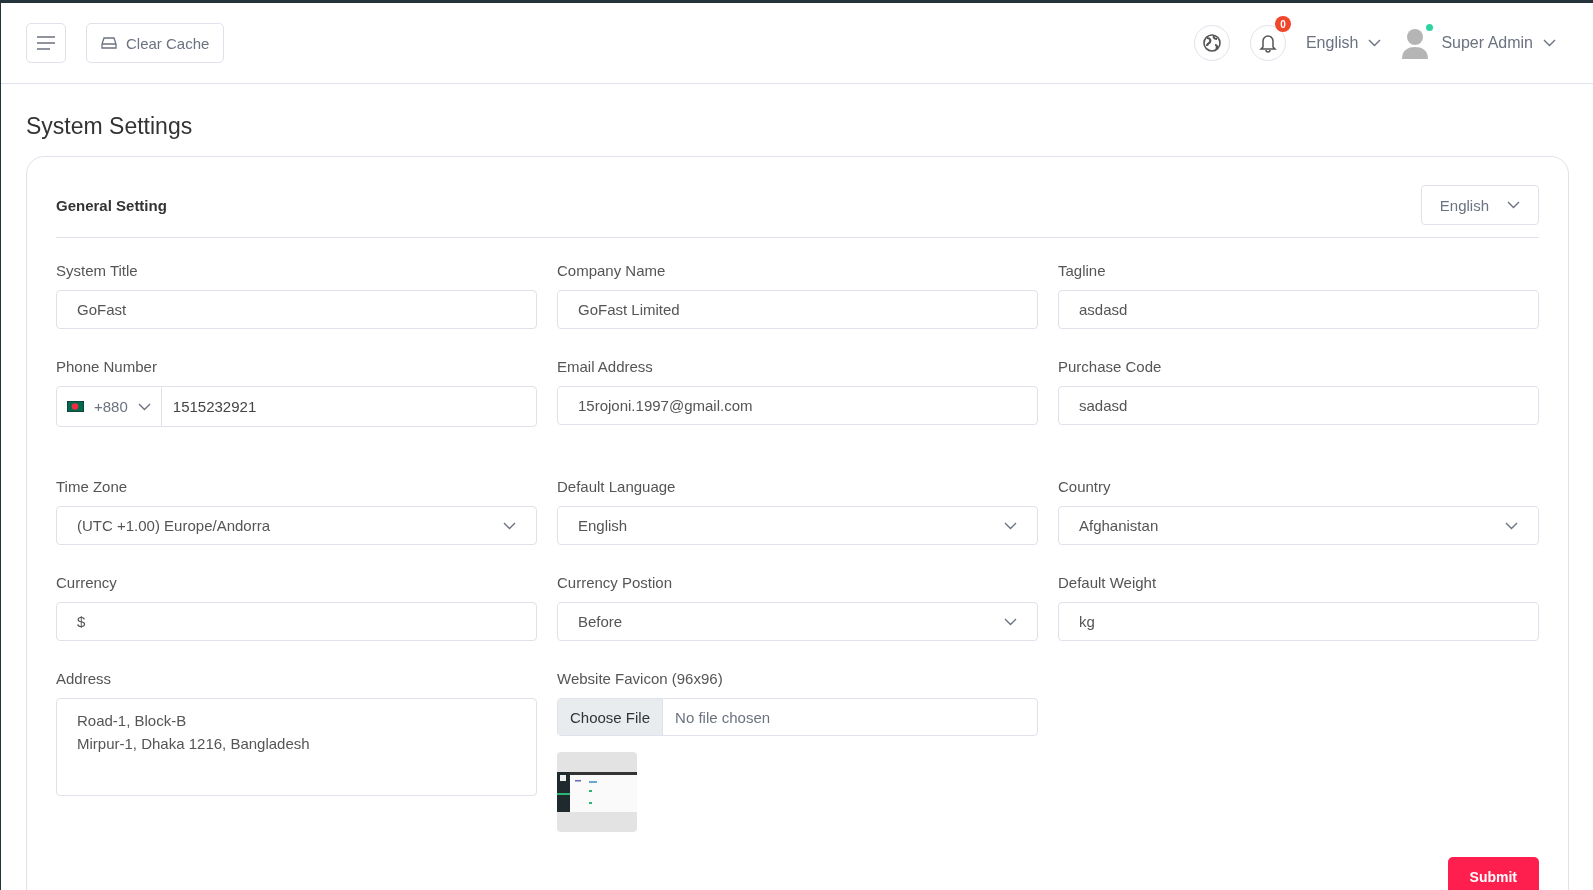 The width and height of the screenshot is (1593, 890). I want to click on field-label: Currency, so click(87, 582).